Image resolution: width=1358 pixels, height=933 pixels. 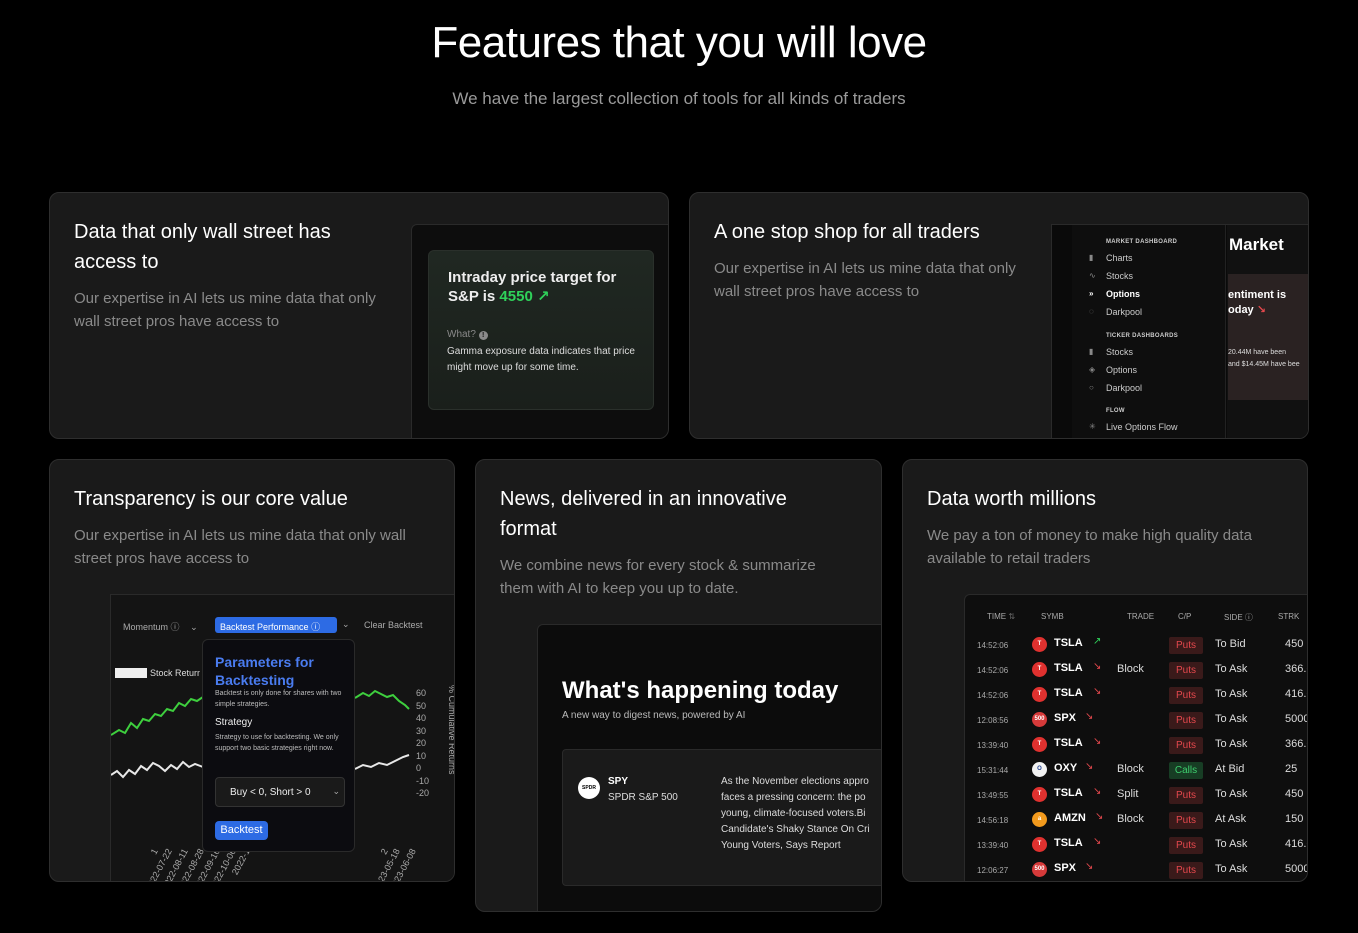 What do you see at coordinates (1136, 844) in the screenshot?
I see `table-row: 13:39:40 T TSLA ↘ Puts To Ask 416.67` at bounding box center [1136, 844].